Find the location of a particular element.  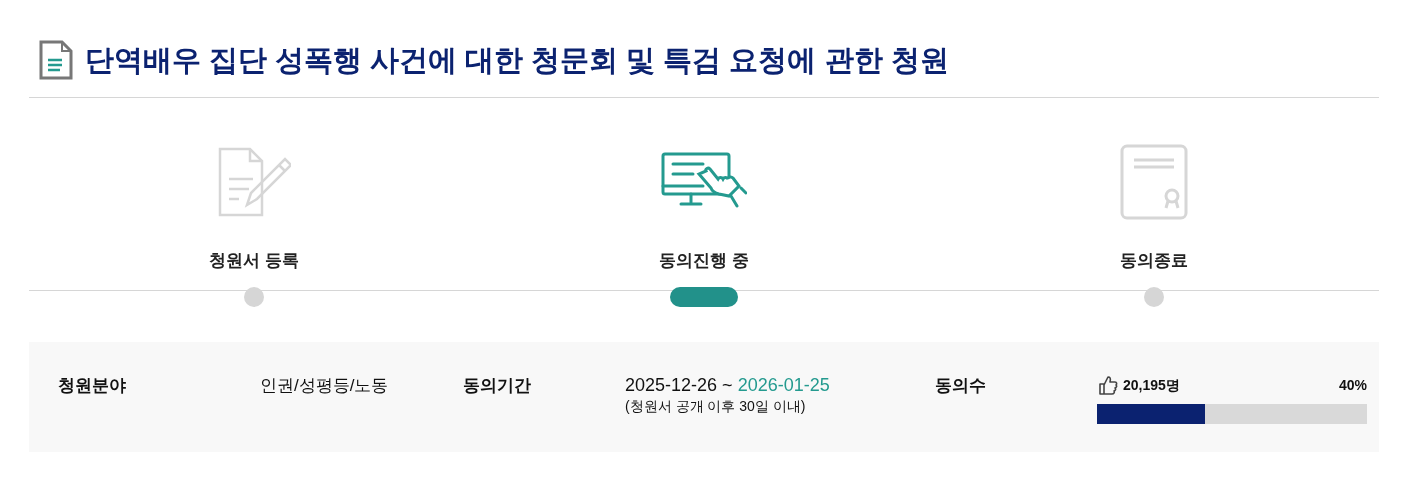

period-note: (청원서 공개 이후 30일 이내) is located at coordinates (716, 406).